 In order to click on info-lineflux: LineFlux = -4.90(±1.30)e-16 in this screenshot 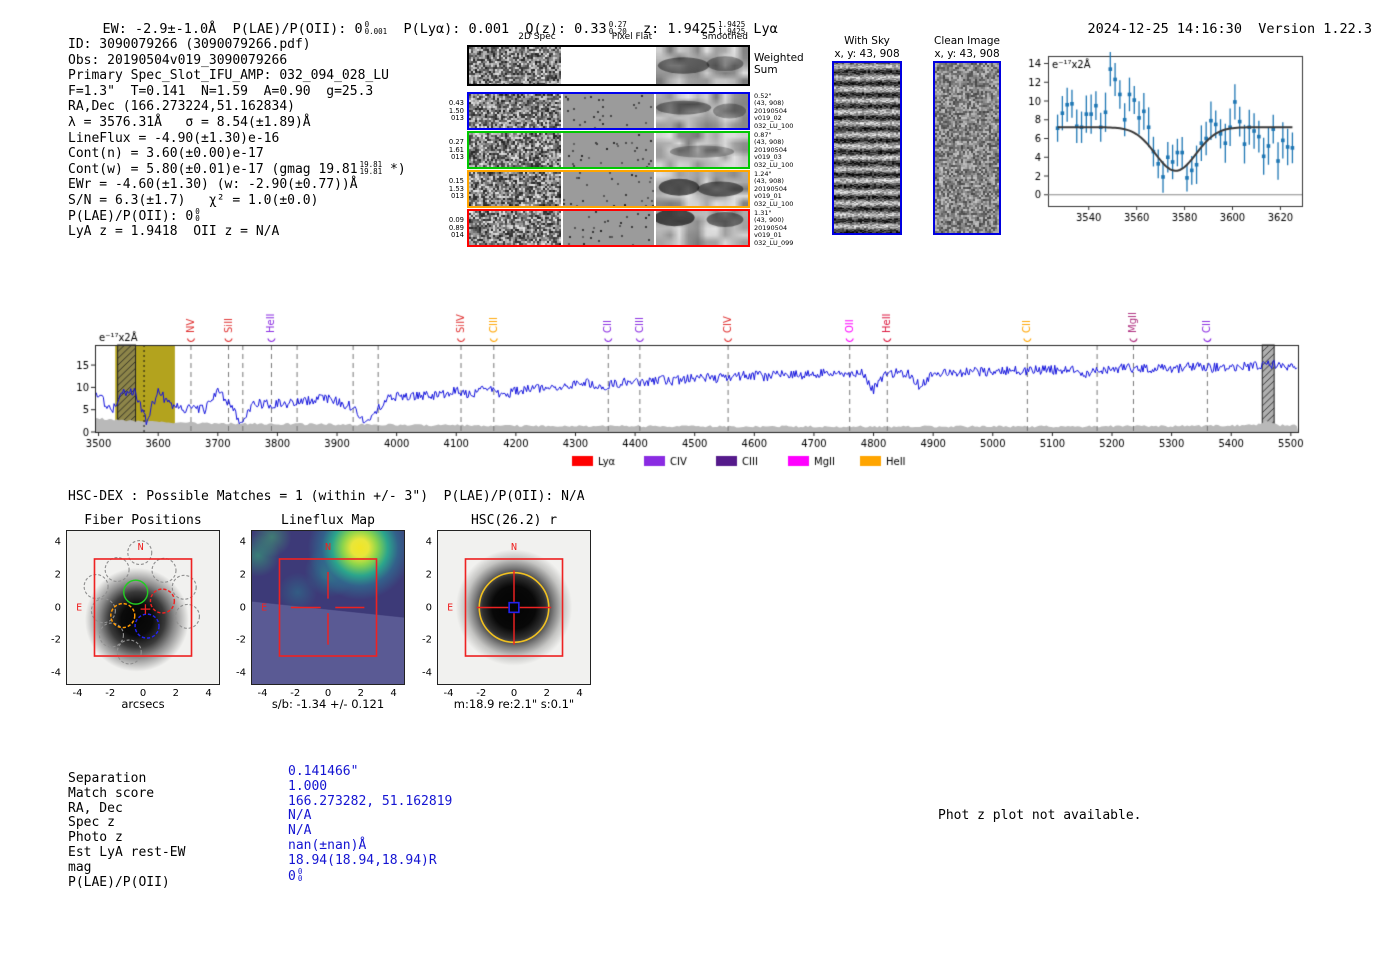, I will do `click(174, 138)`.